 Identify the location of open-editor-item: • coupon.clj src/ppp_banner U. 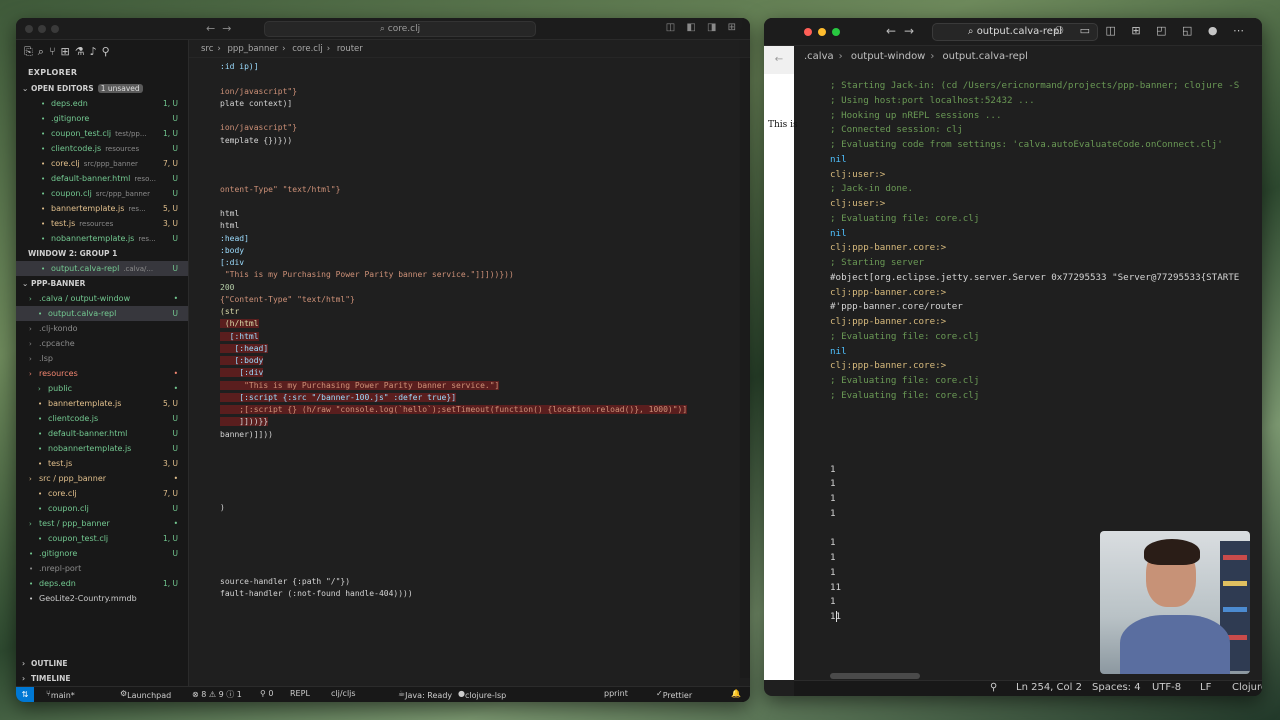
(102, 193).